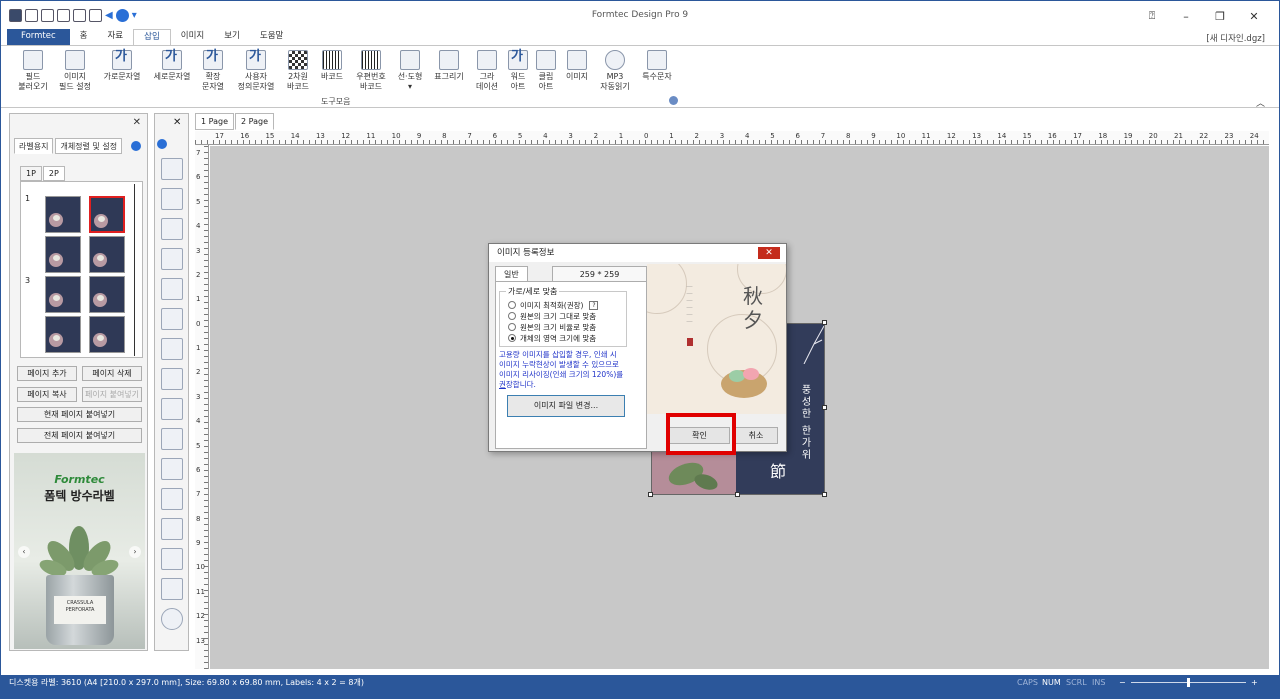 The width and height of the screenshot is (1280, 699). What do you see at coordinates (213, 71) in the screenshot?
I see `extended-text-button: 확장 문자열` at bounding box center [213, 71].